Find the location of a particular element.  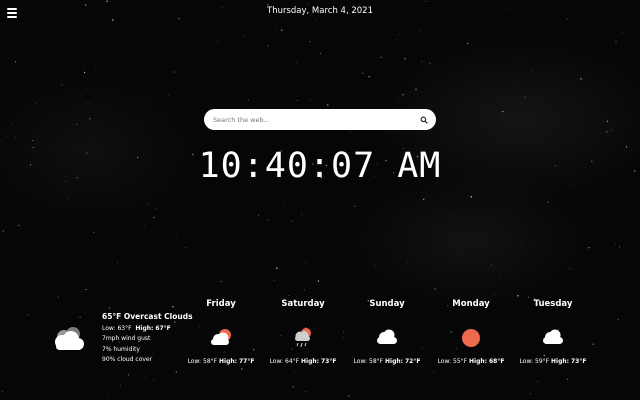

forecast-day: Sunday Low: 58°F High: 72°F is located at coordinates (387, 332).